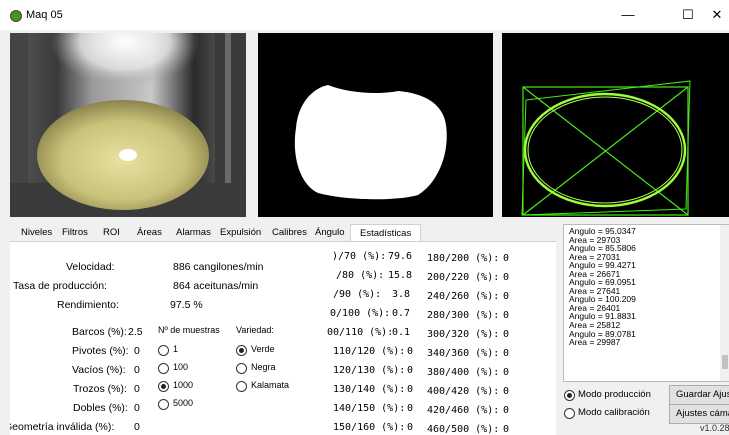 The height and width of the screenshot is (435, 729). Describe the element at coordinates (725, 362) in the screenshot. I see `scrollbar-thumb` at that location.